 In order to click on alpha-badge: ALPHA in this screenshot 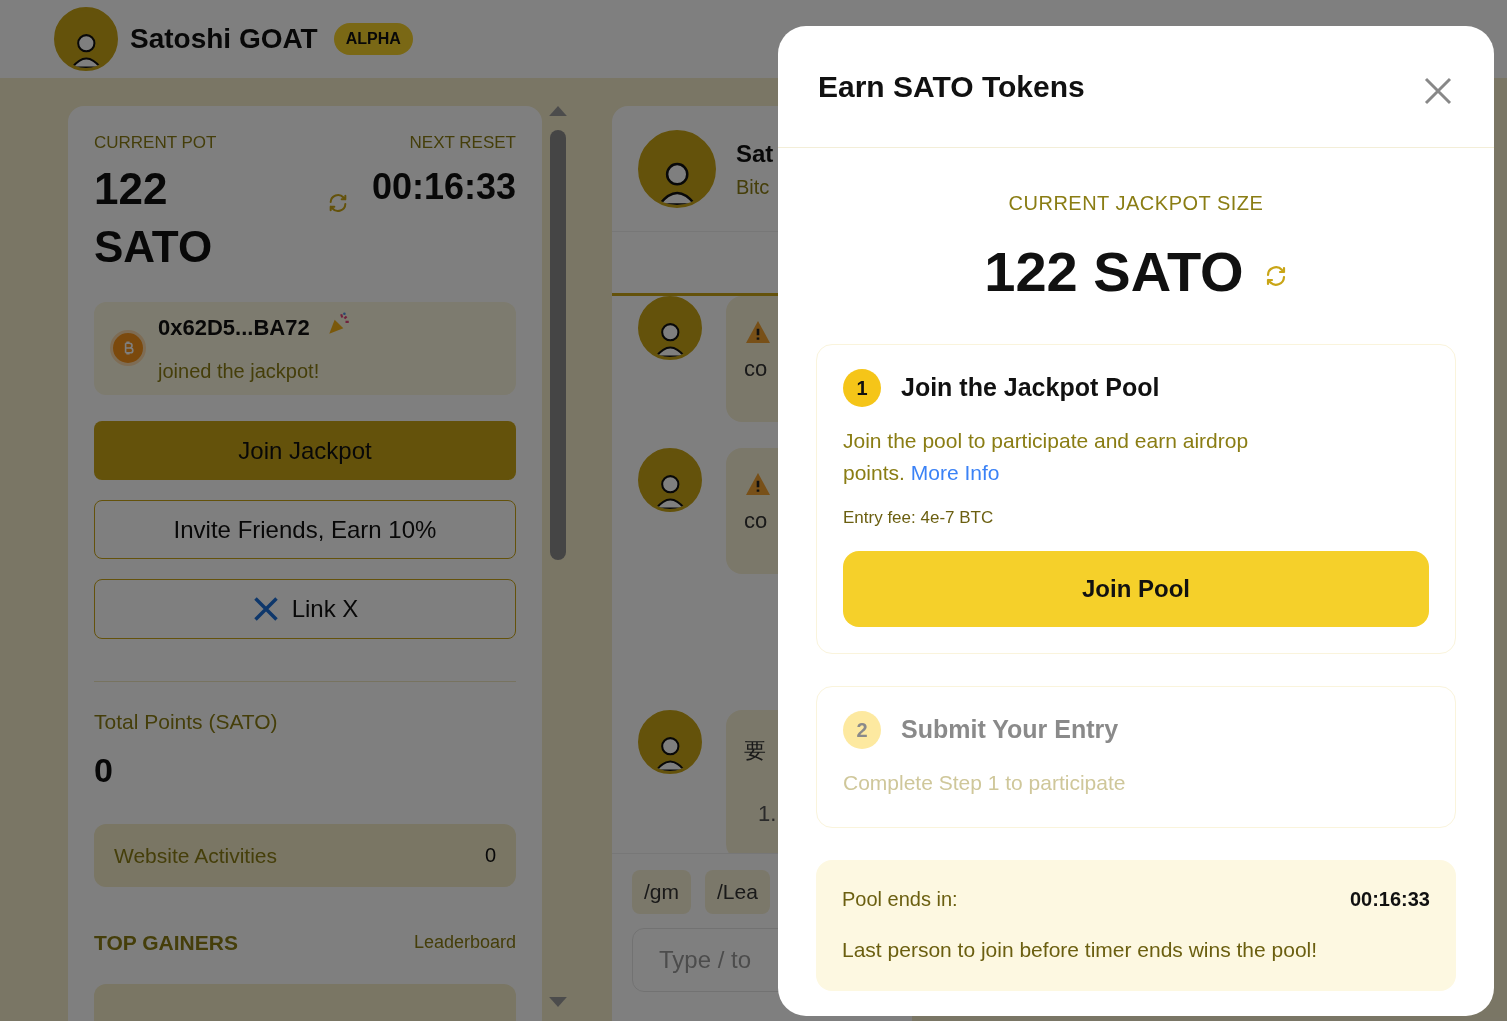, I will do `click(373, 39)`.